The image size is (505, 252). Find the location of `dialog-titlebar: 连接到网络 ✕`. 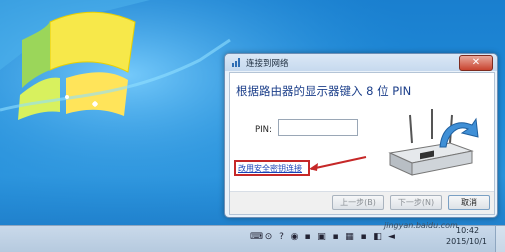

dialog-titlebar: 连接到网络 ✕ is located at coordinates (361, 62).